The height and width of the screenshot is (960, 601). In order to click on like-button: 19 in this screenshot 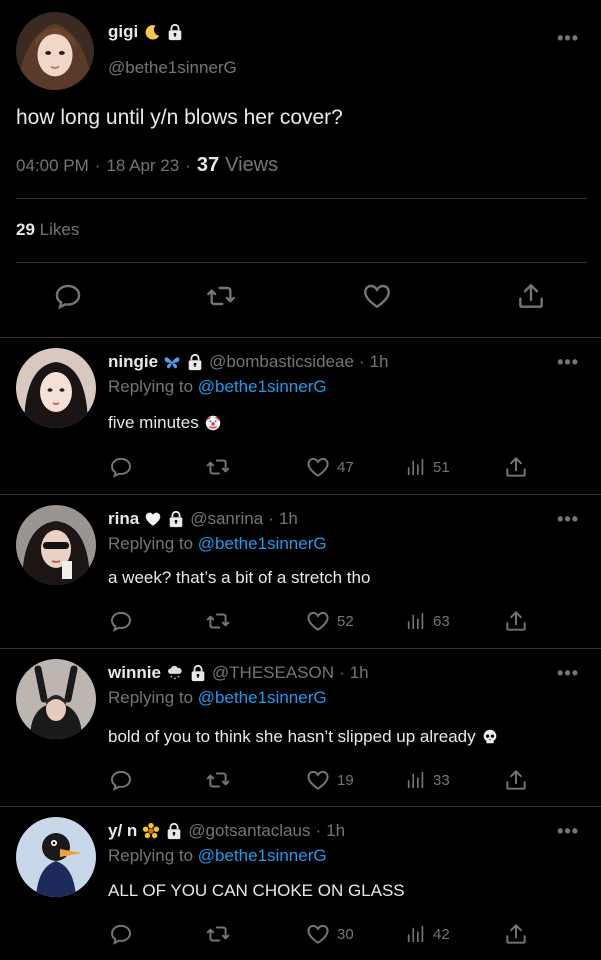, I will do `click(329, 780)`.